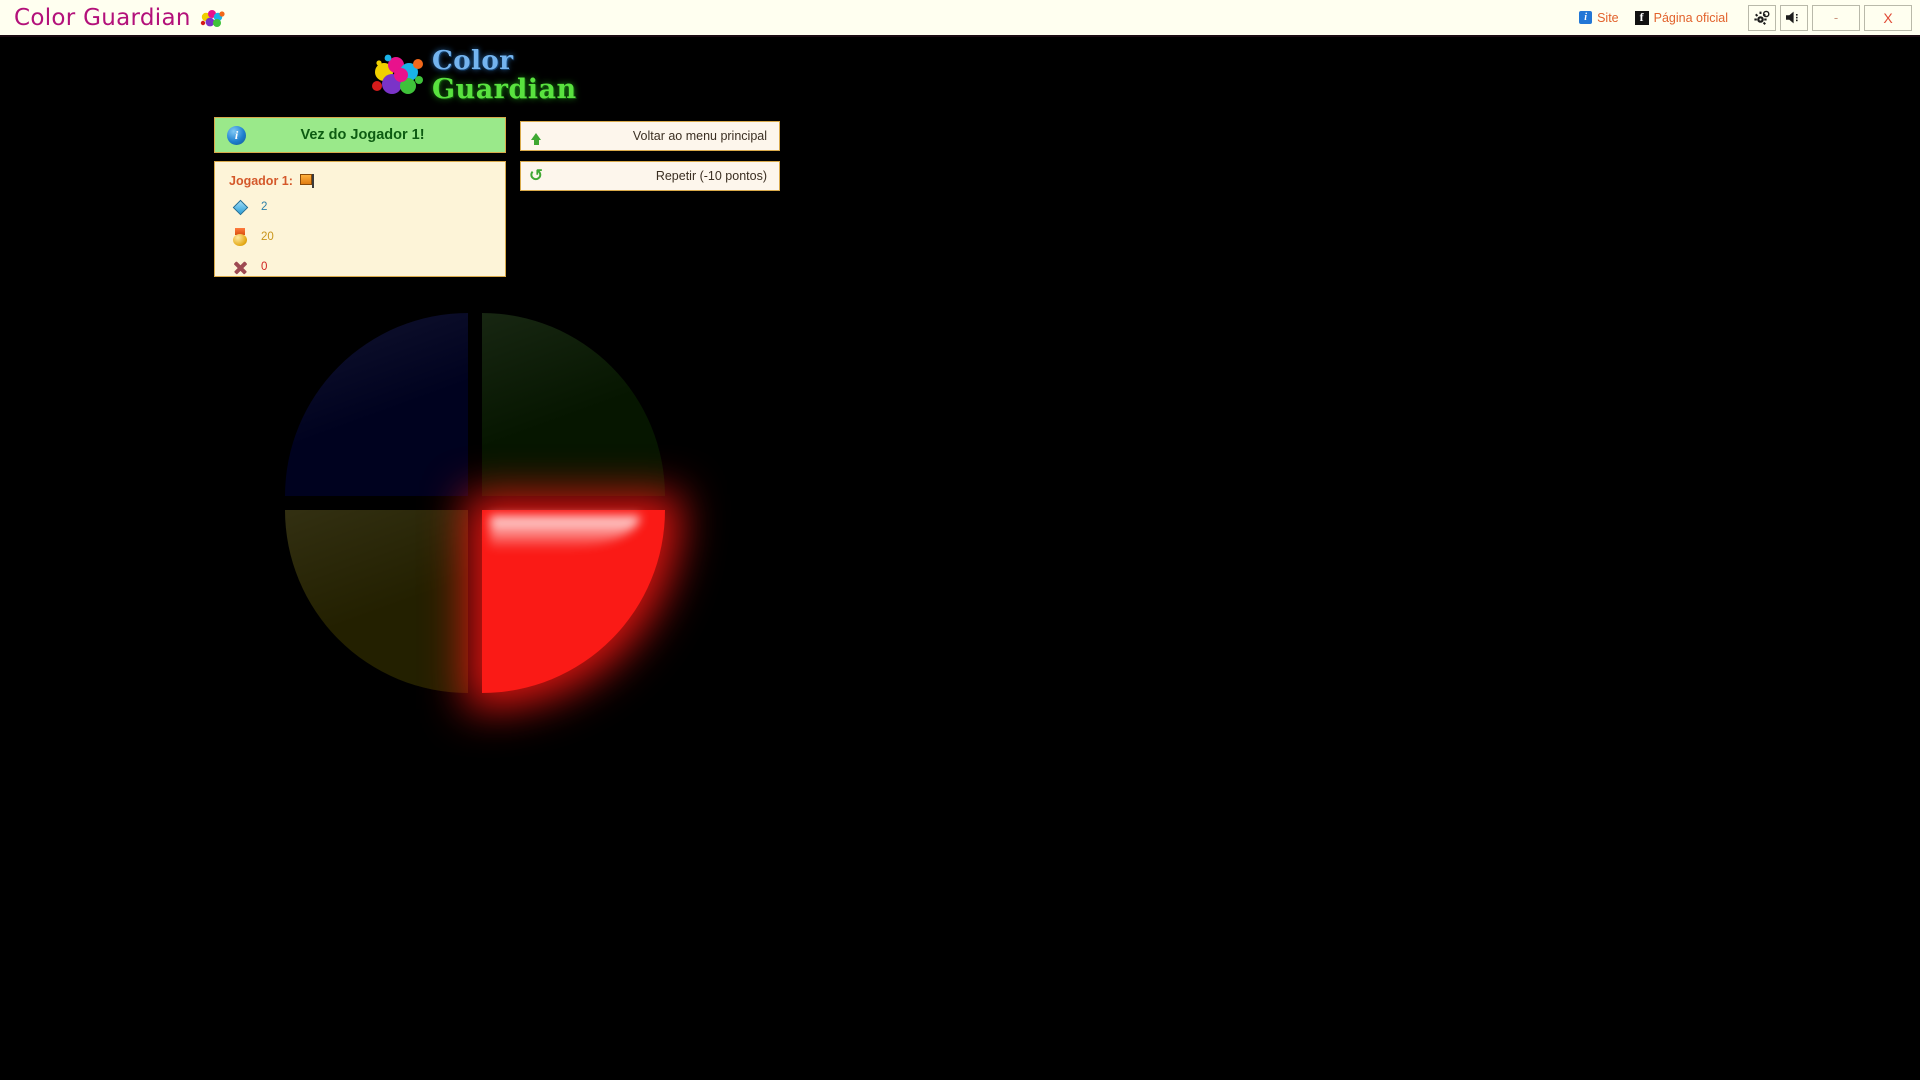 The image size is (1920, 1080). I want to click on player-name-label: Jogador 1:, so click(261, 181).